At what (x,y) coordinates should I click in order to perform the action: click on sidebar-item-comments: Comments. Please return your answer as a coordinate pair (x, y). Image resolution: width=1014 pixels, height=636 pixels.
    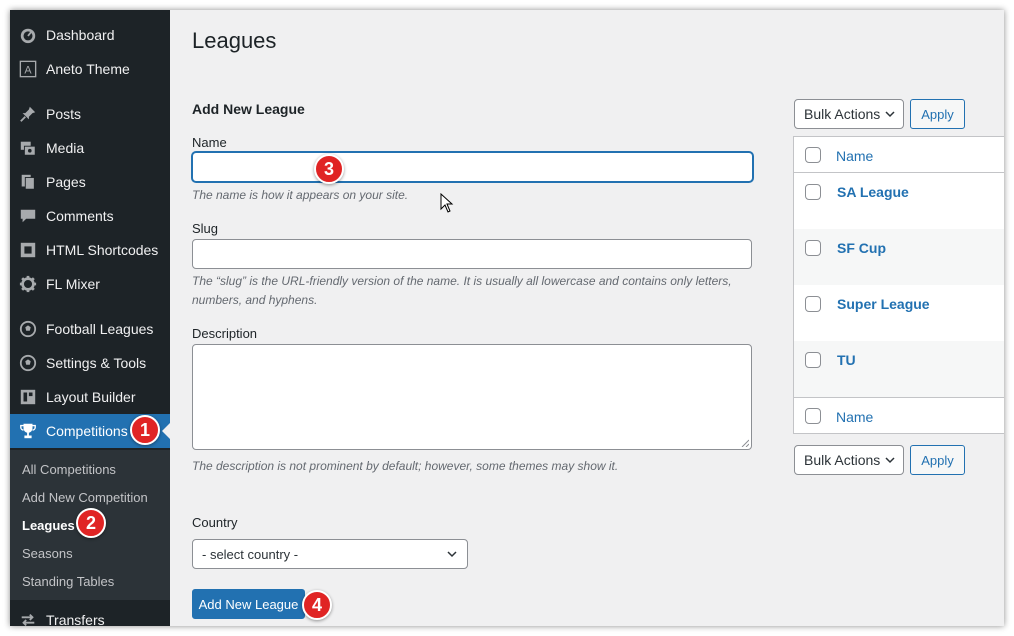
    Looking at the image, I should click on (90, 216).